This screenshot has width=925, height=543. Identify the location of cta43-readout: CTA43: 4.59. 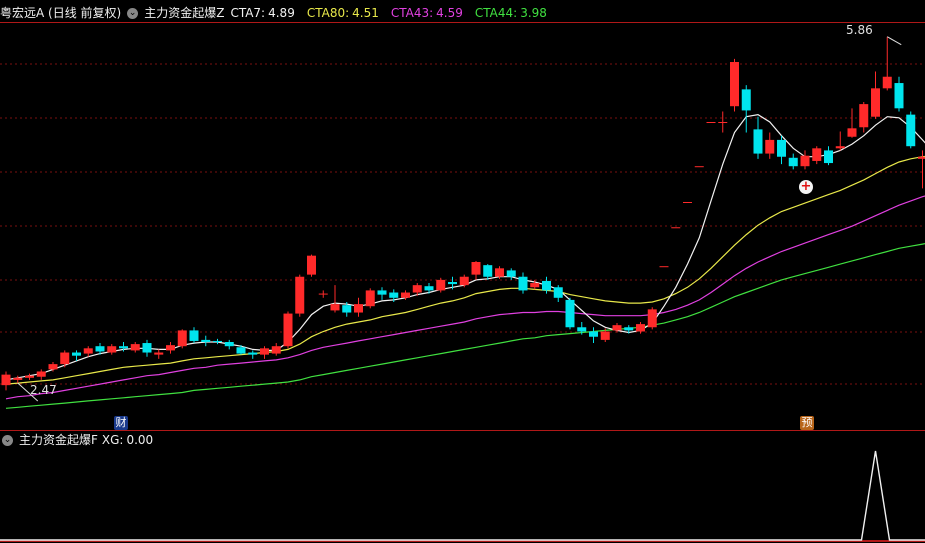
(430, 13).